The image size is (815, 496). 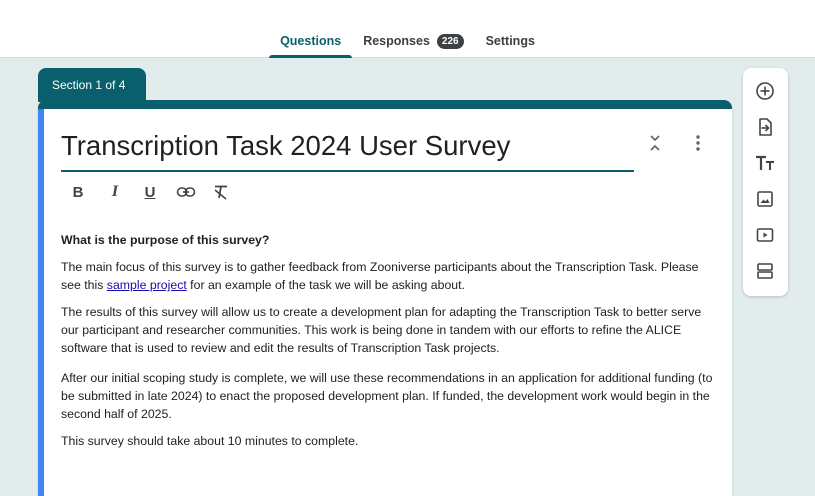 What do you see at coordinates (765, 271) in the screenshot?
I see `add-section-icon` at bounding box center [765, 271].